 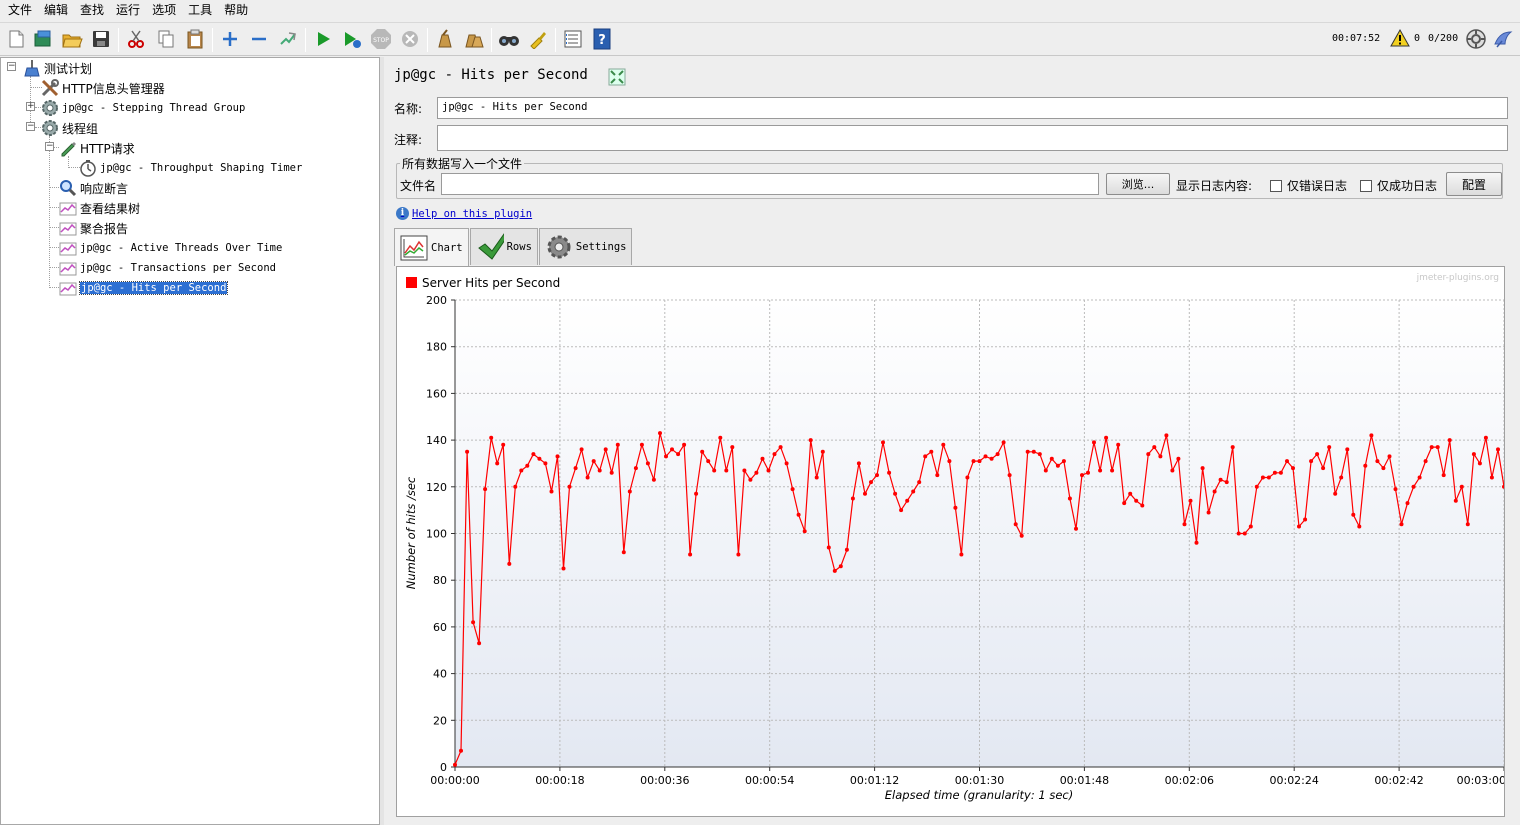 I want to click on checkmark-icon, so click(x=490, y=247).